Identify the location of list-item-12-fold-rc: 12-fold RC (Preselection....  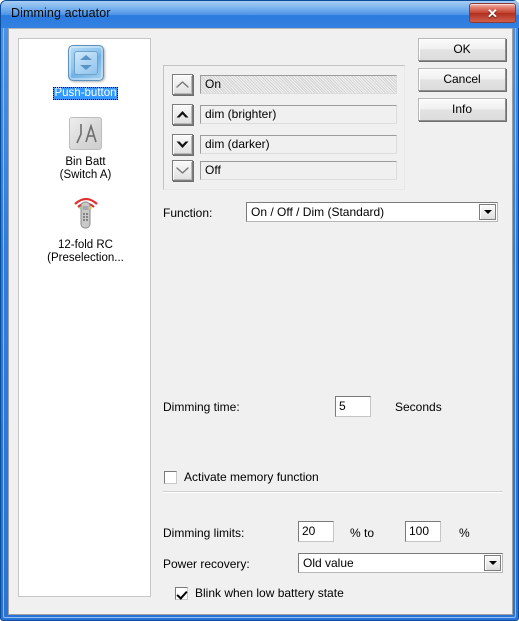
(84, 230).